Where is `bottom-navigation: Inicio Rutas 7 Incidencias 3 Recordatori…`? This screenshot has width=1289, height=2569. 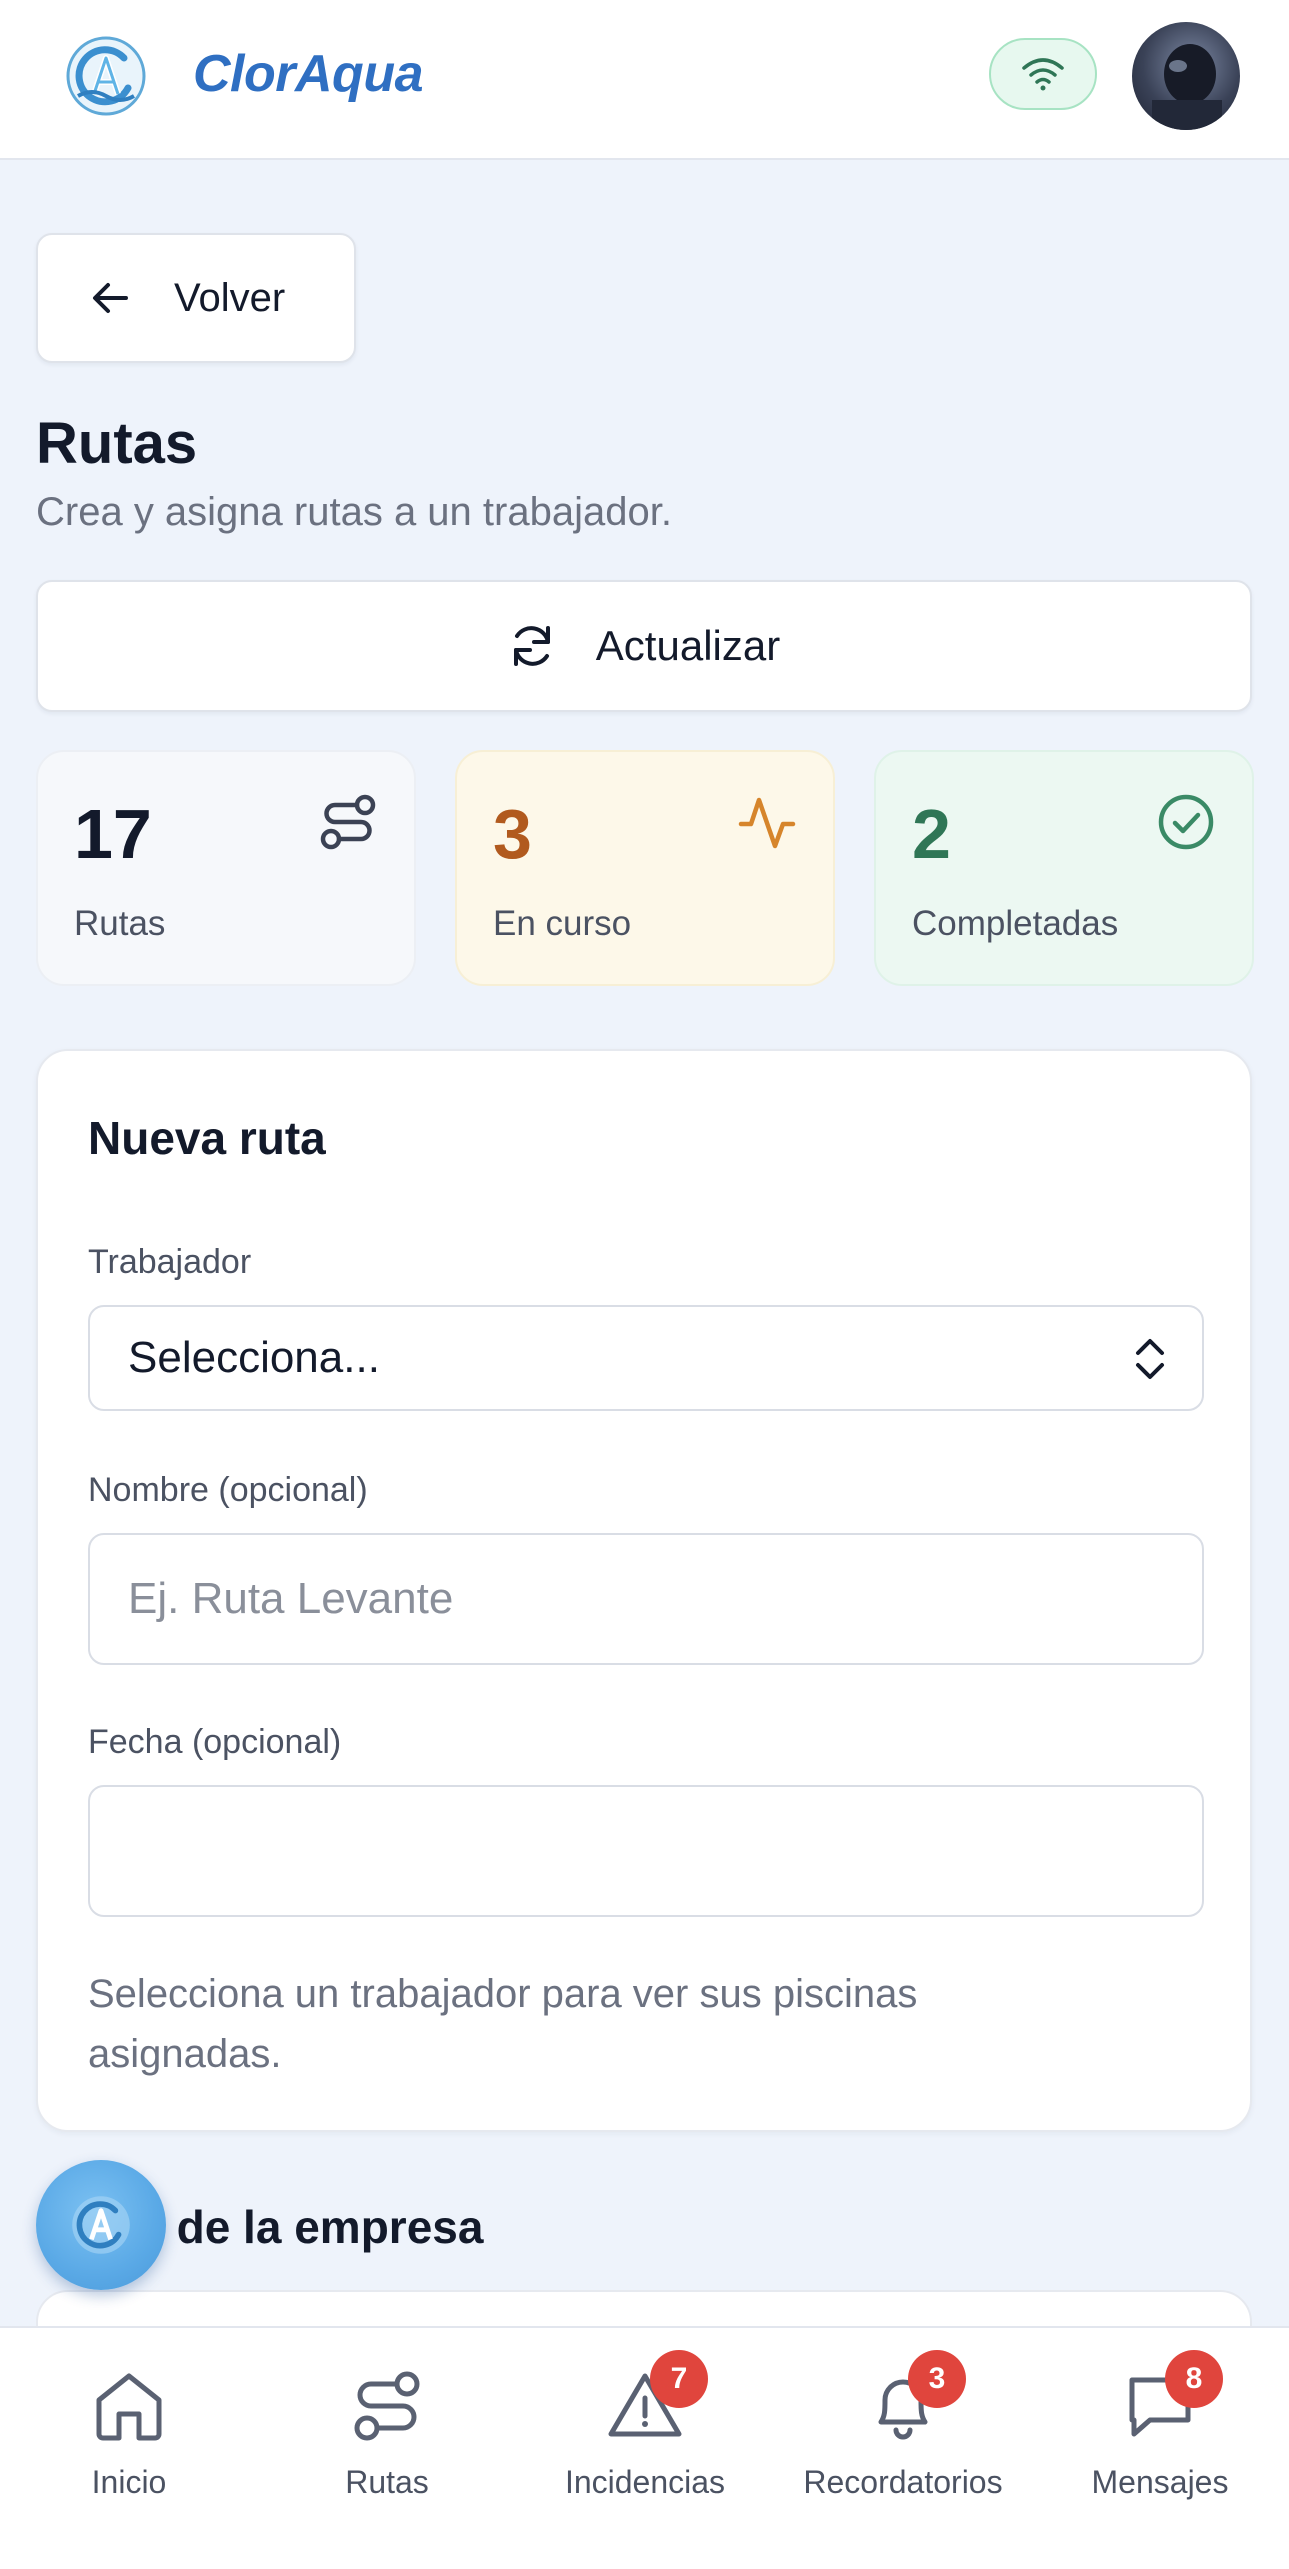
bottom-navigation: Inicio Rutas 7 Incidencias 3 Recordatori… is located at coordinates (644, 2447).